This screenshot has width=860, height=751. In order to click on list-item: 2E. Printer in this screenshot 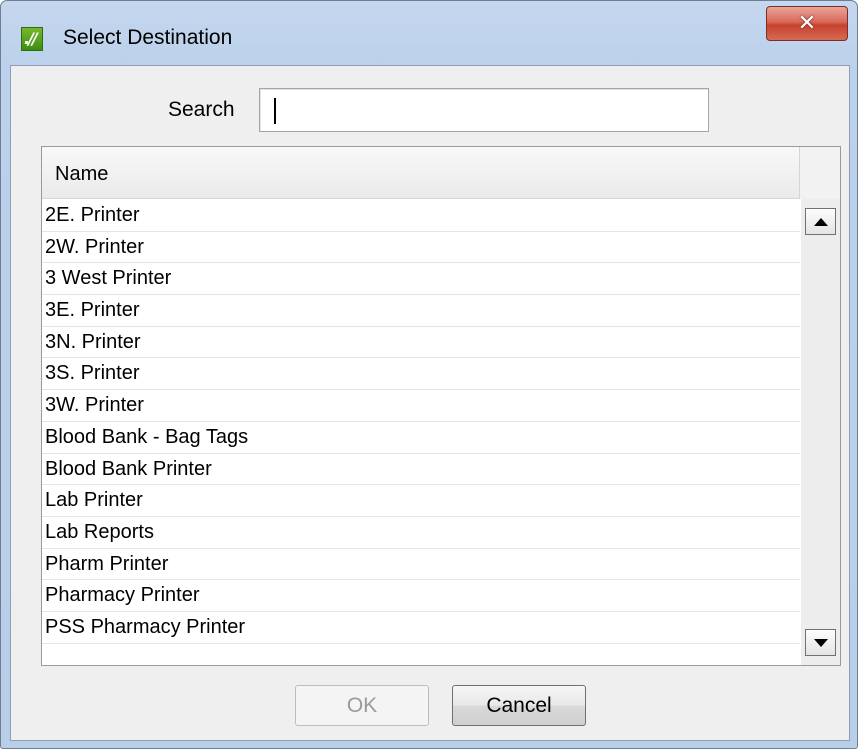, I will do `click(421, 216)`.